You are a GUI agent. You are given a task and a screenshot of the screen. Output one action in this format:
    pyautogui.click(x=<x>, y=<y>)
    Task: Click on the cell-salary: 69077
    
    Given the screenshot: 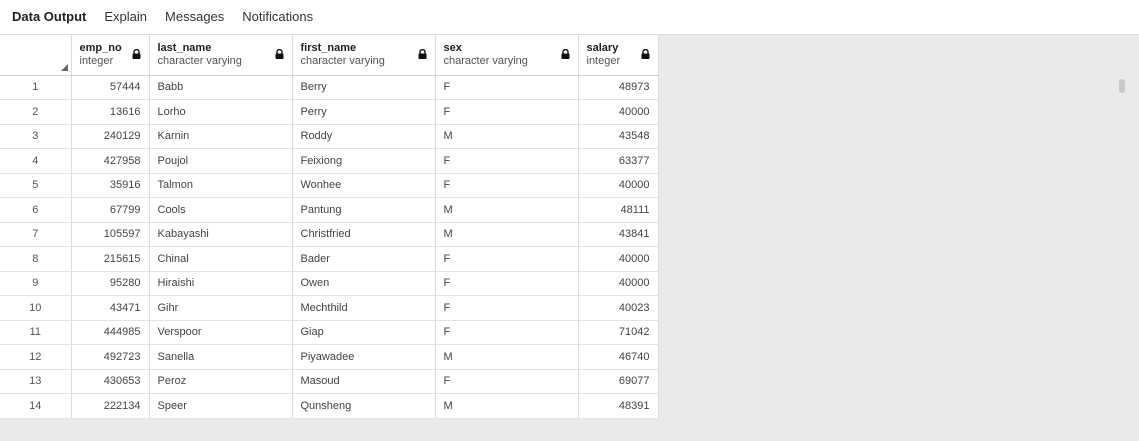 What is the action you would take?
    pyautogui.click(x=618, y=381)
    